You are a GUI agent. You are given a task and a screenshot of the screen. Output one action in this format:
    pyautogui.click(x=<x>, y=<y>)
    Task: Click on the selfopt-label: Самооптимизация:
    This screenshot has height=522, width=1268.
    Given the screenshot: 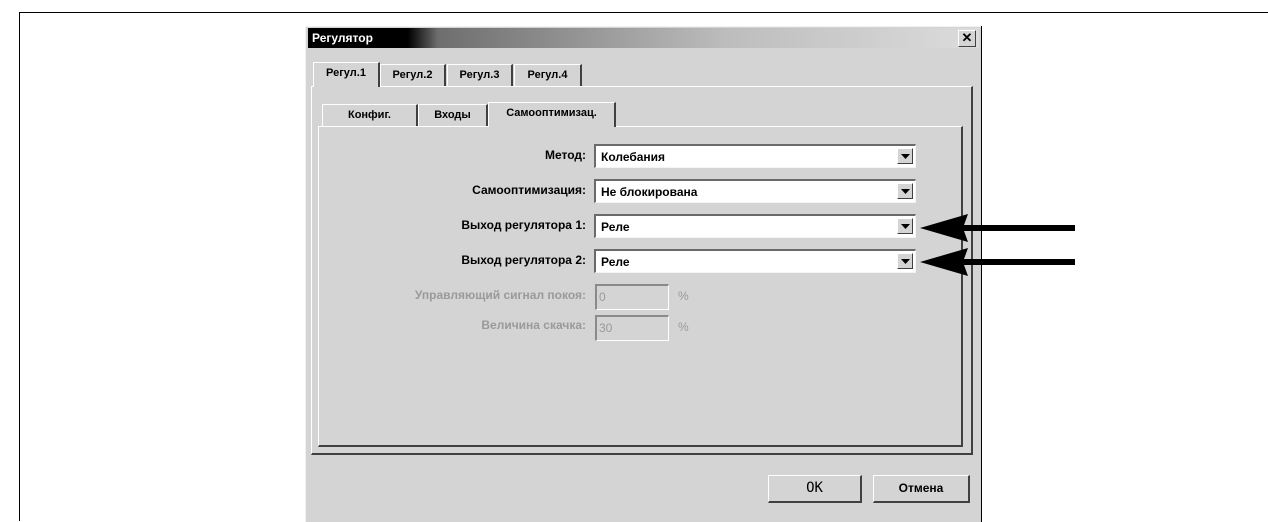 What is the action you would take?
    pyautogui.click(x=529, y=190)
    